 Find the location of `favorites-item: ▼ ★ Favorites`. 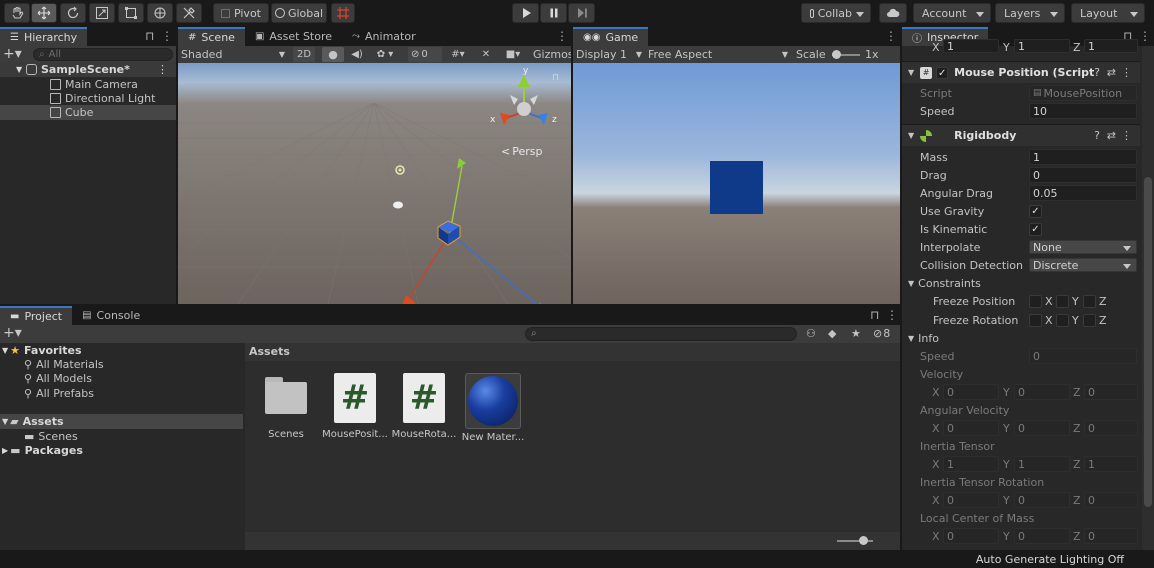

favorites-item: ▼ ★ Favorites is located at coordinates (121, 350).